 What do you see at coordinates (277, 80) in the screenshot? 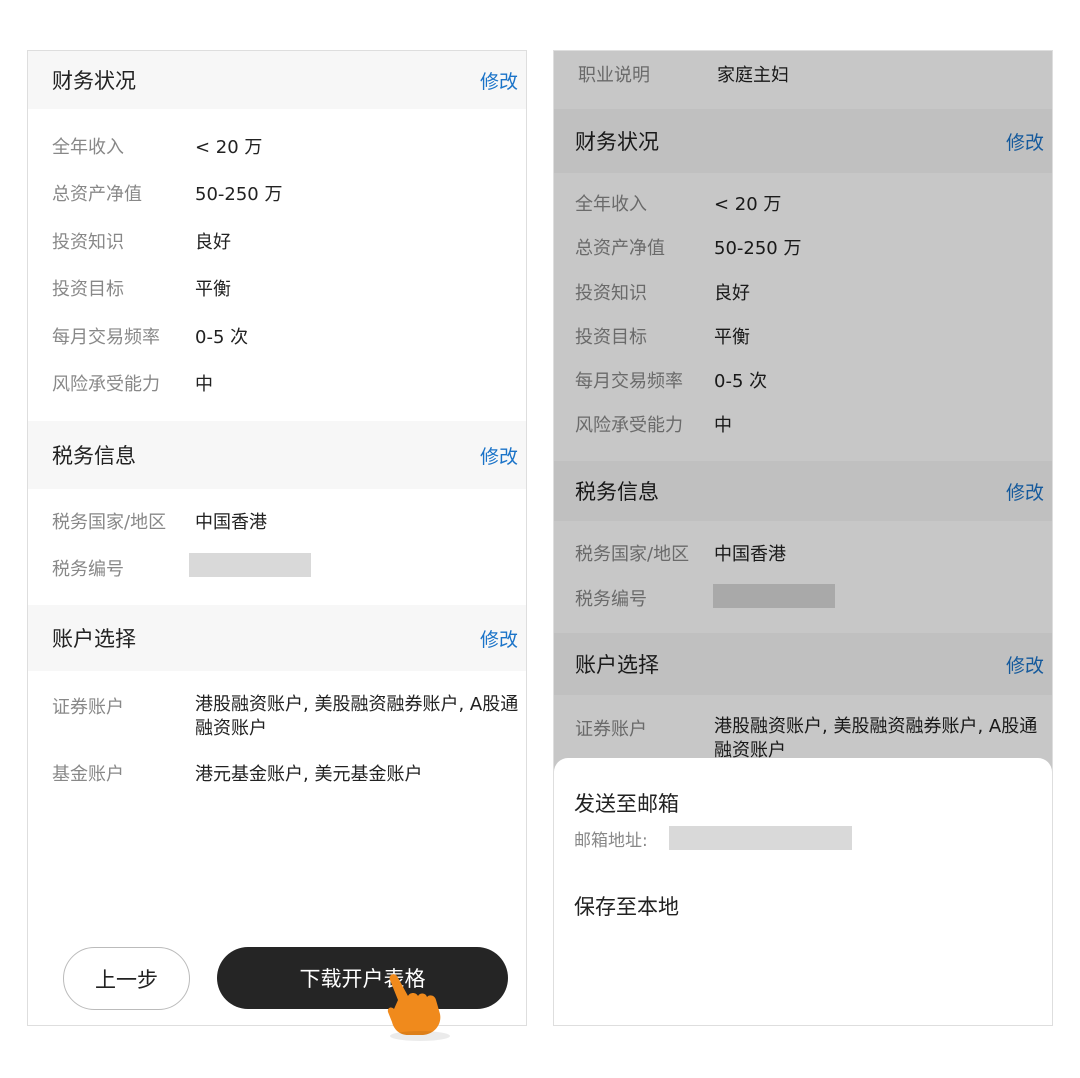
I see `finance-section-header: 财务状况 修改` at bounding box center [277, 80].